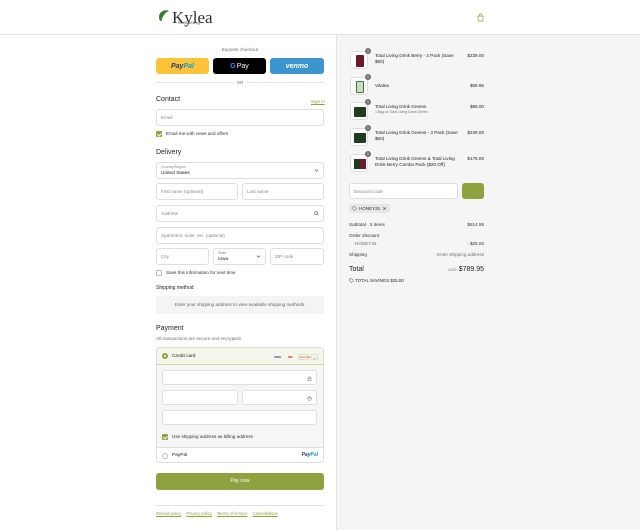  Describe the element at coordinates (168, 513) in the screenshot. I see `refund-policy-link: Refund policy` at that location.